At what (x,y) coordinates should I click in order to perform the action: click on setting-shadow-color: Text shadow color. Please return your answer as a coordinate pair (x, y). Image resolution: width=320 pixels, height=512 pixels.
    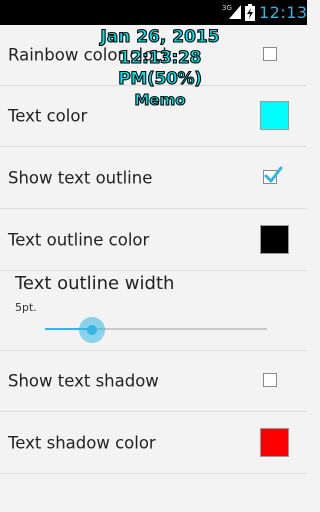
    Looking at the image, I should click on (153, 443).